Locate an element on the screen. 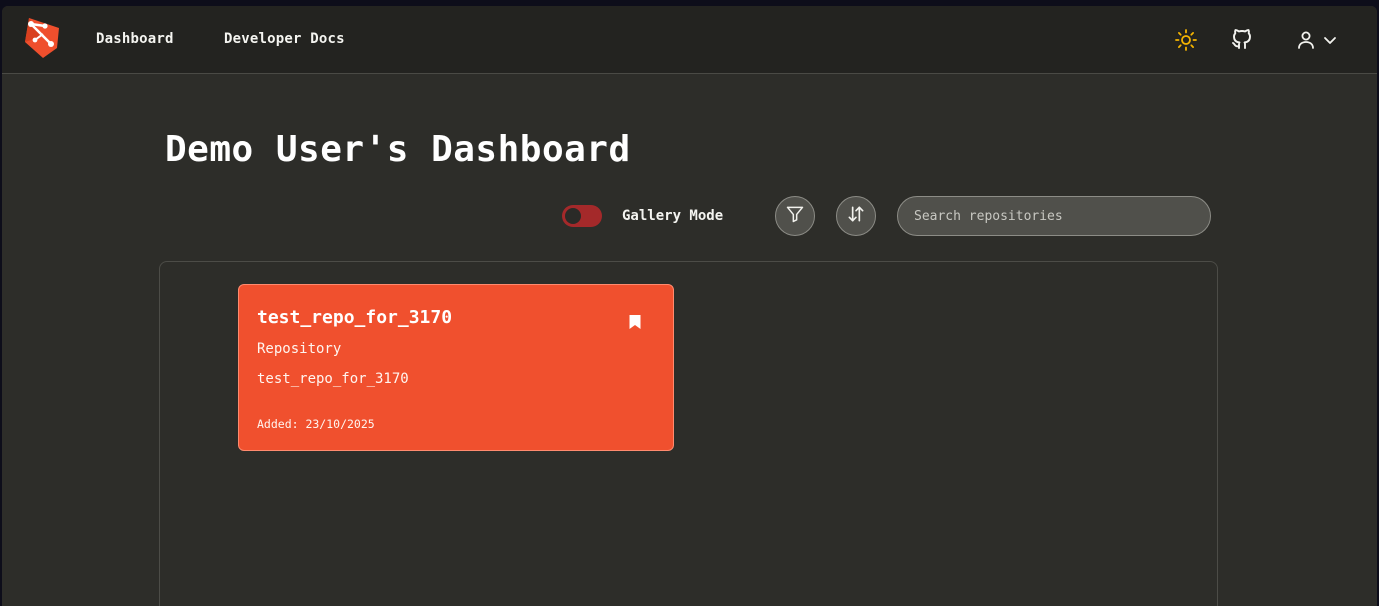 This screenshot has height=606, width=1379. repository-description: test_repo_for_3170 is located at coordinates (333, 379).